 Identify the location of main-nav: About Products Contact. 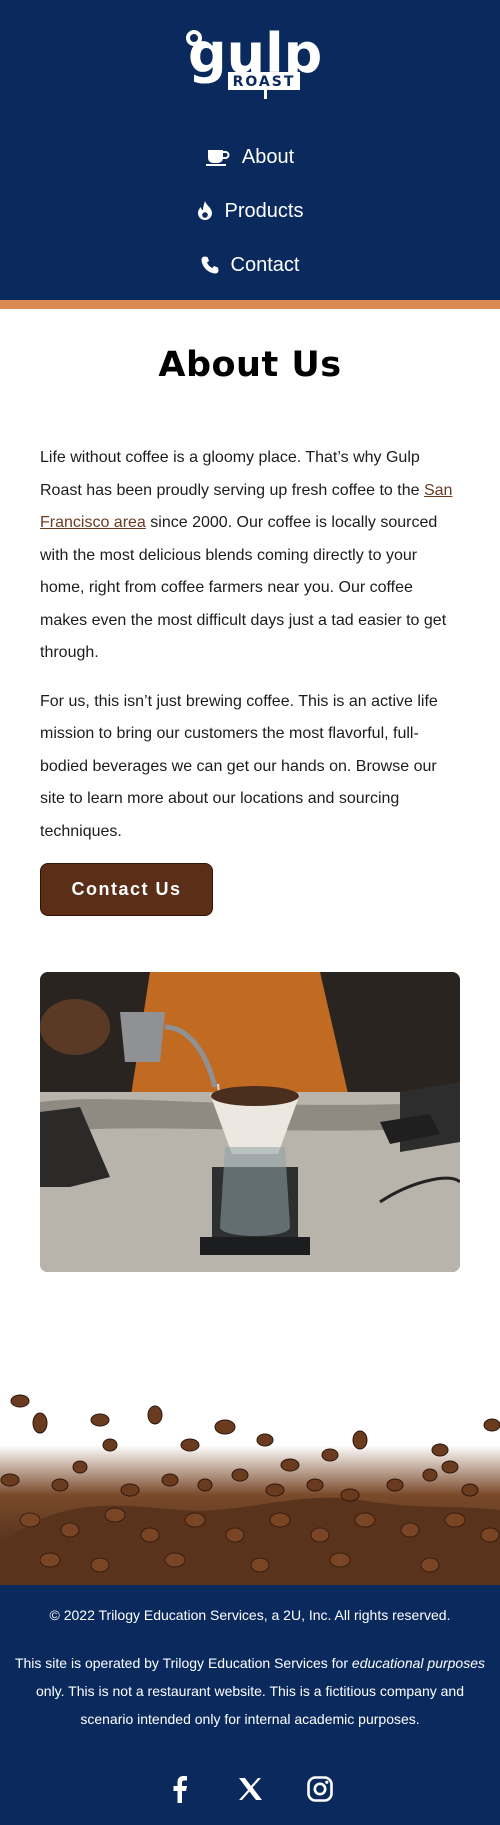
(250, 211).